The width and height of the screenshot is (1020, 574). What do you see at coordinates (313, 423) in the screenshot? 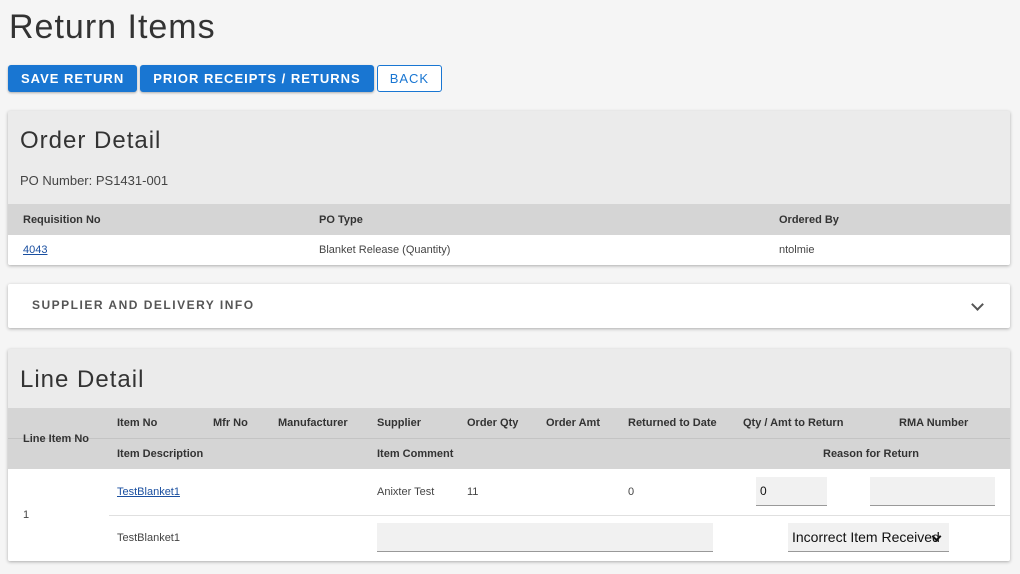
I see `col-manufacturer: Manufacturer` at bounding box center [313, 423].